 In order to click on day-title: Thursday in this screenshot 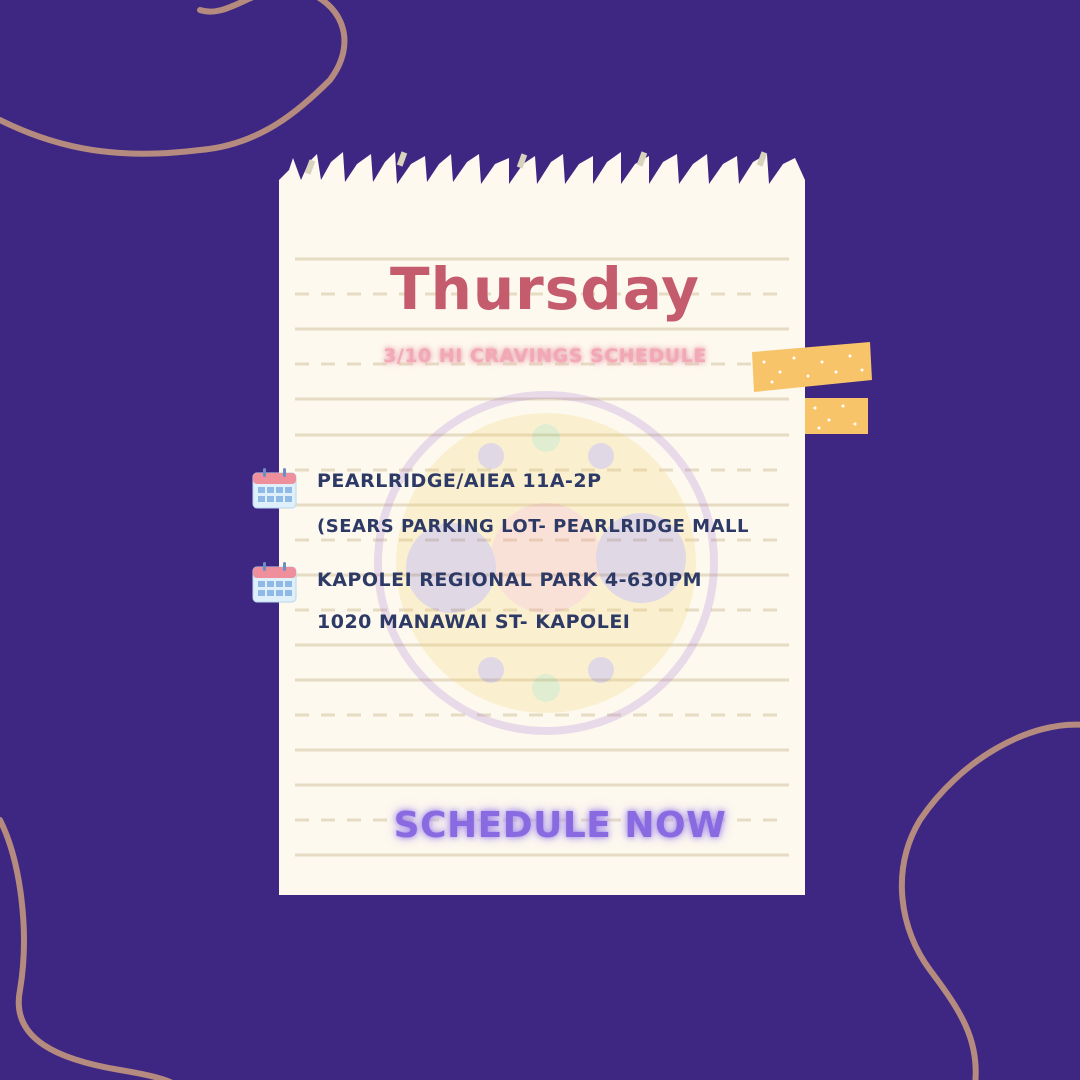, I will do `click(545, 289)`.